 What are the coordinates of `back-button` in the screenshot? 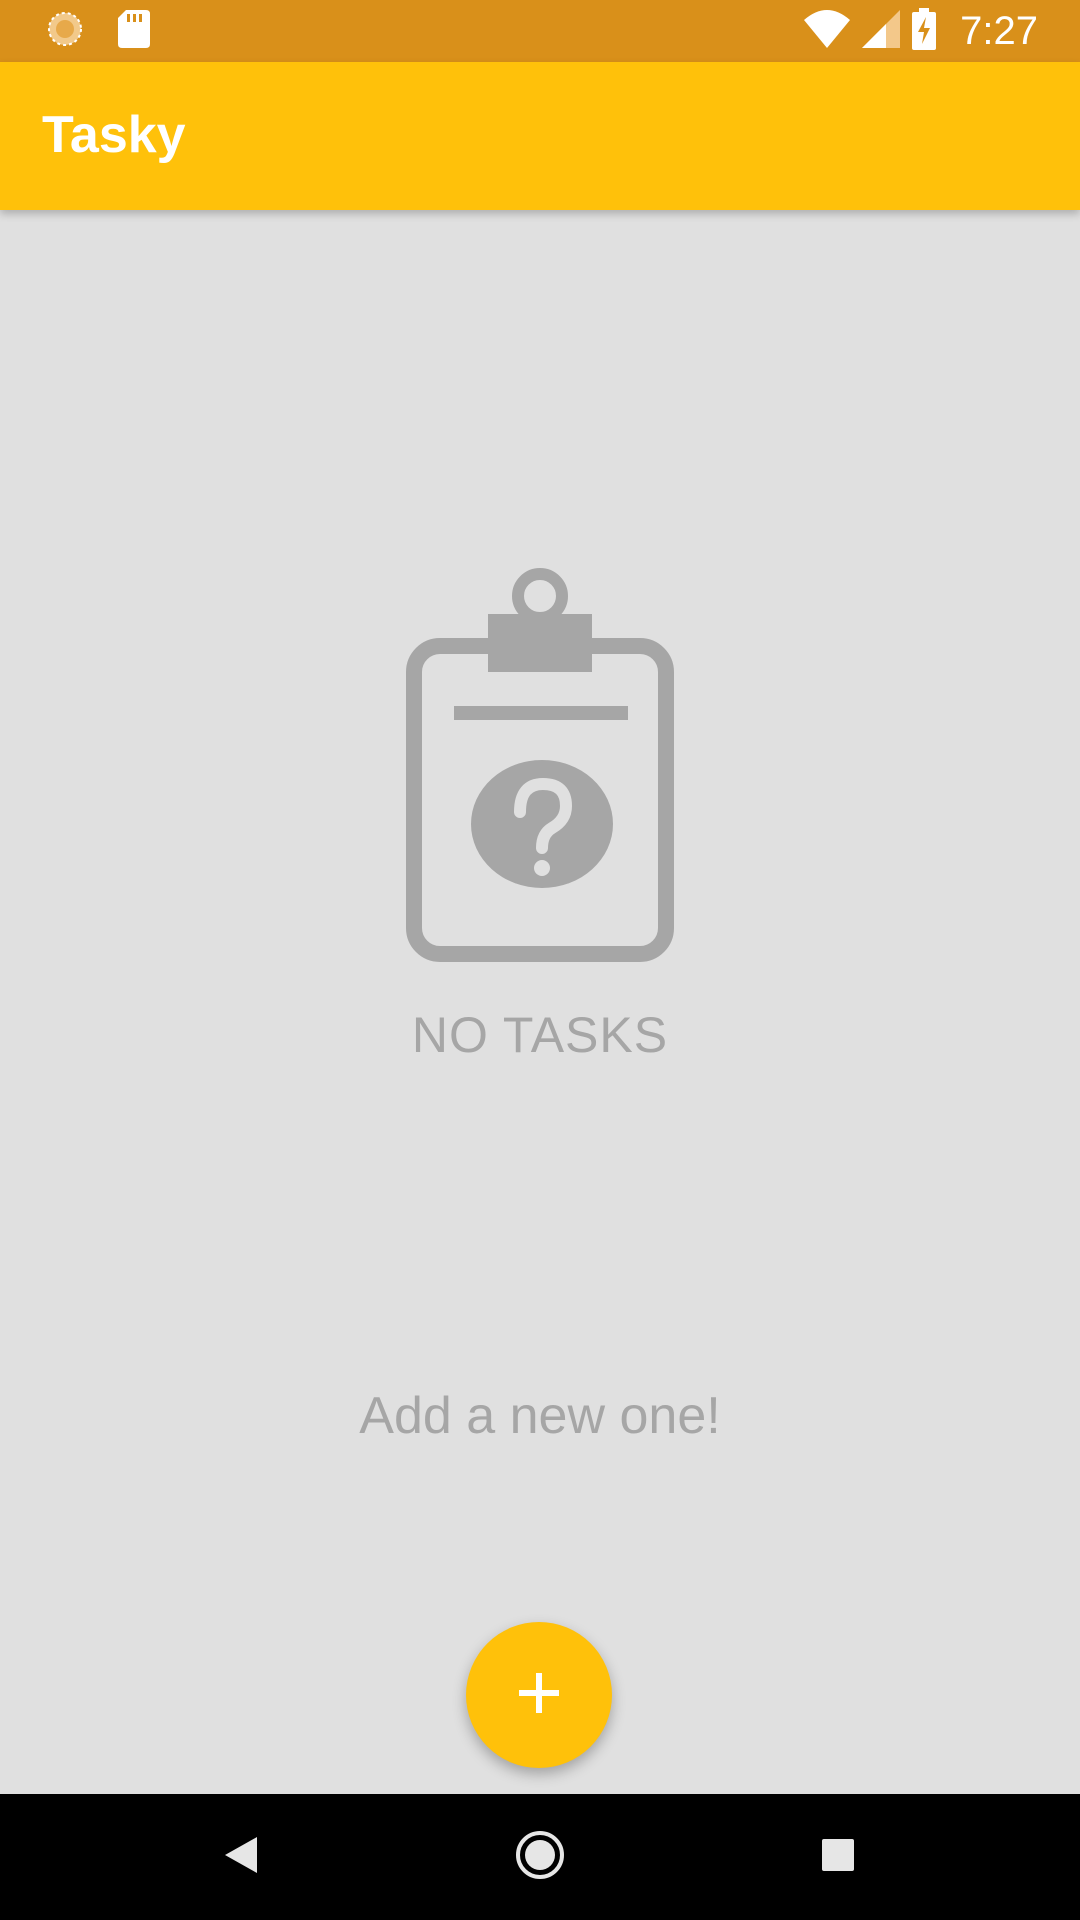 It's located at (241, 1857).